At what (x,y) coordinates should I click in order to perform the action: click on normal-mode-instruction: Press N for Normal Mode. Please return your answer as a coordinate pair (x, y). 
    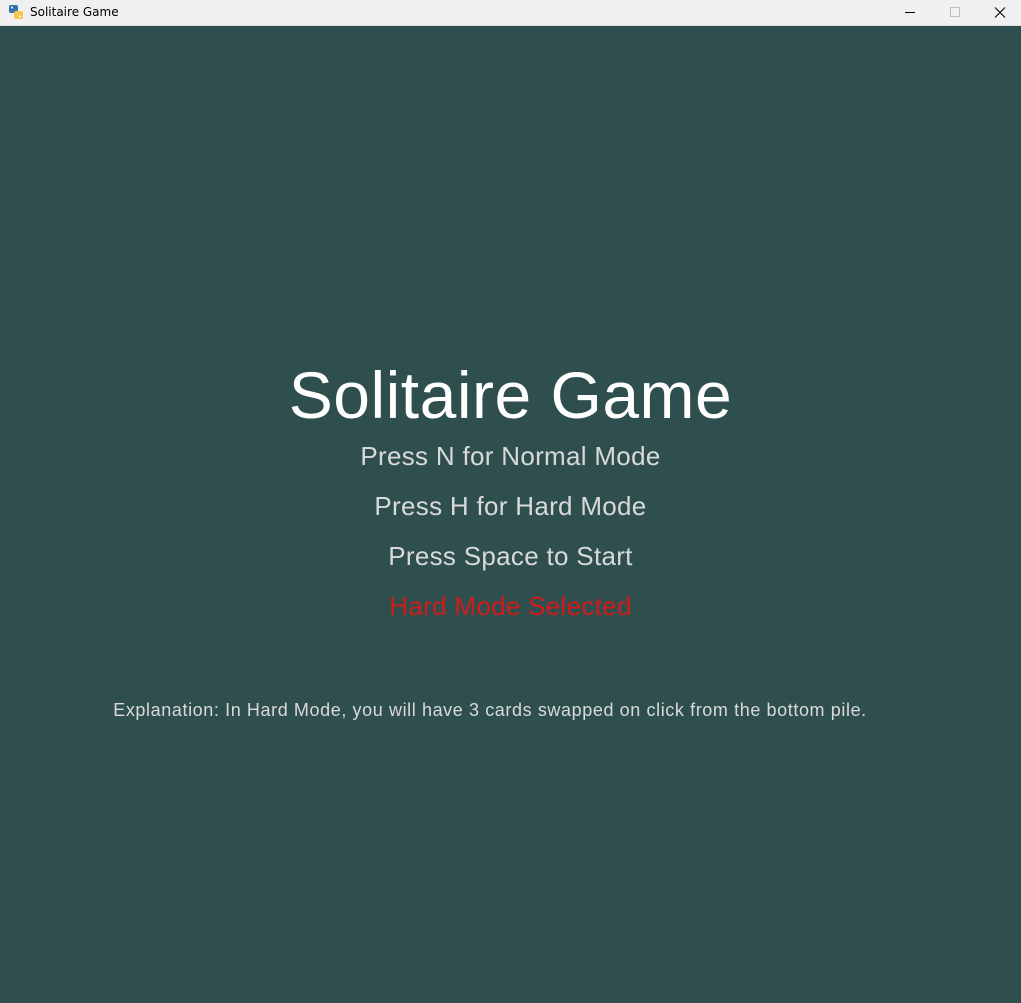
    Looking at the image, I should click on (510, 456).